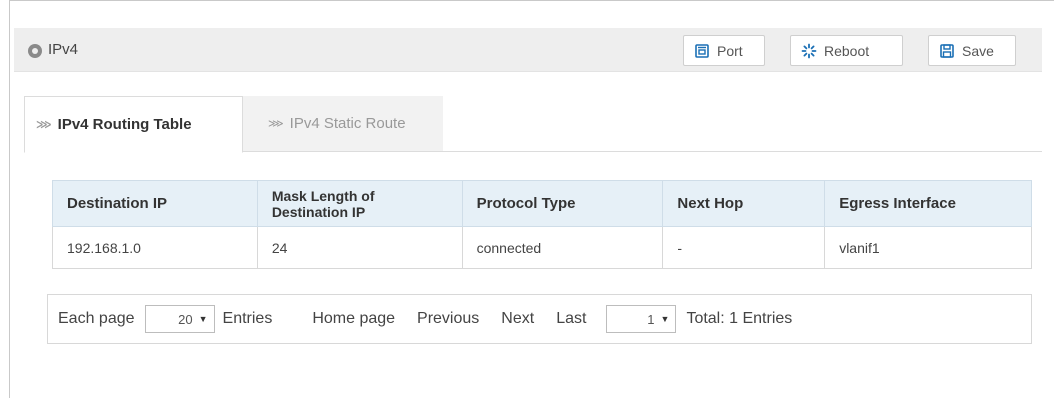 The width and height of the screenshot is (1054, 398). I want to click on previous-link: Previous, so click(448, 319).